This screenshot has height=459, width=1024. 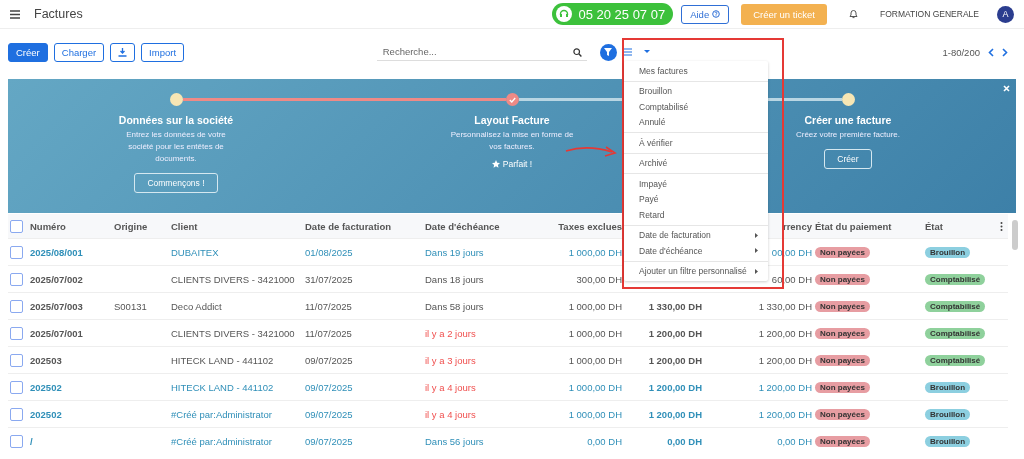 What do you see at coordinates (934, 226) in the screenshot?
I see `column-header: État` at bounding box center [934, 226].